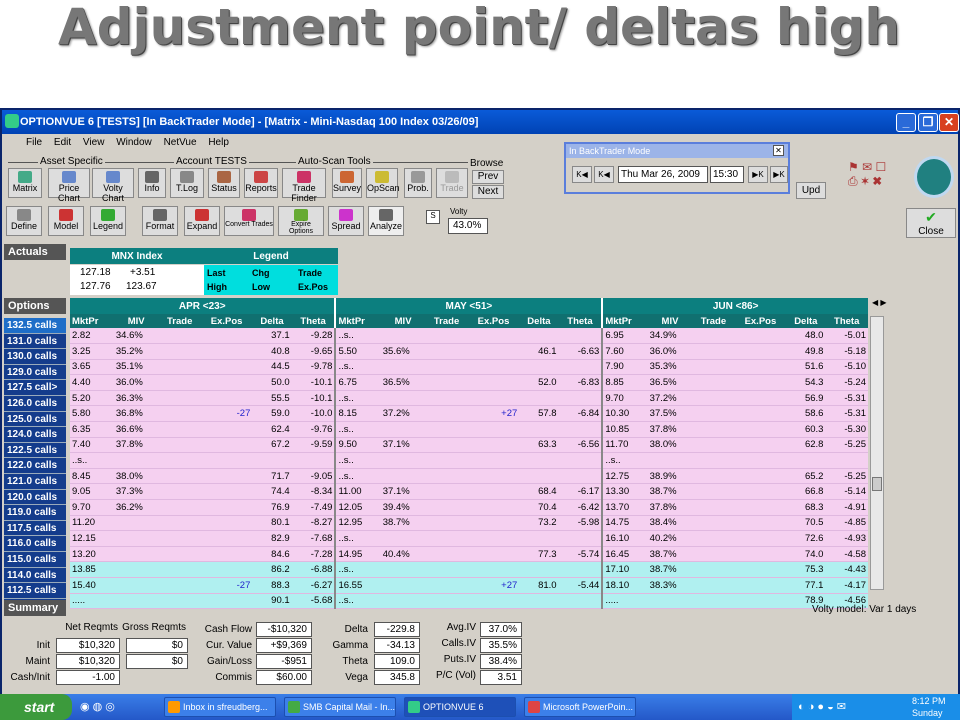 The height and width of the screenshot is (720, 960). What do you see at coordinates (806, 507) in the screenshot?
I see `table-cell: 68.3` at bounding box center [806, 507].